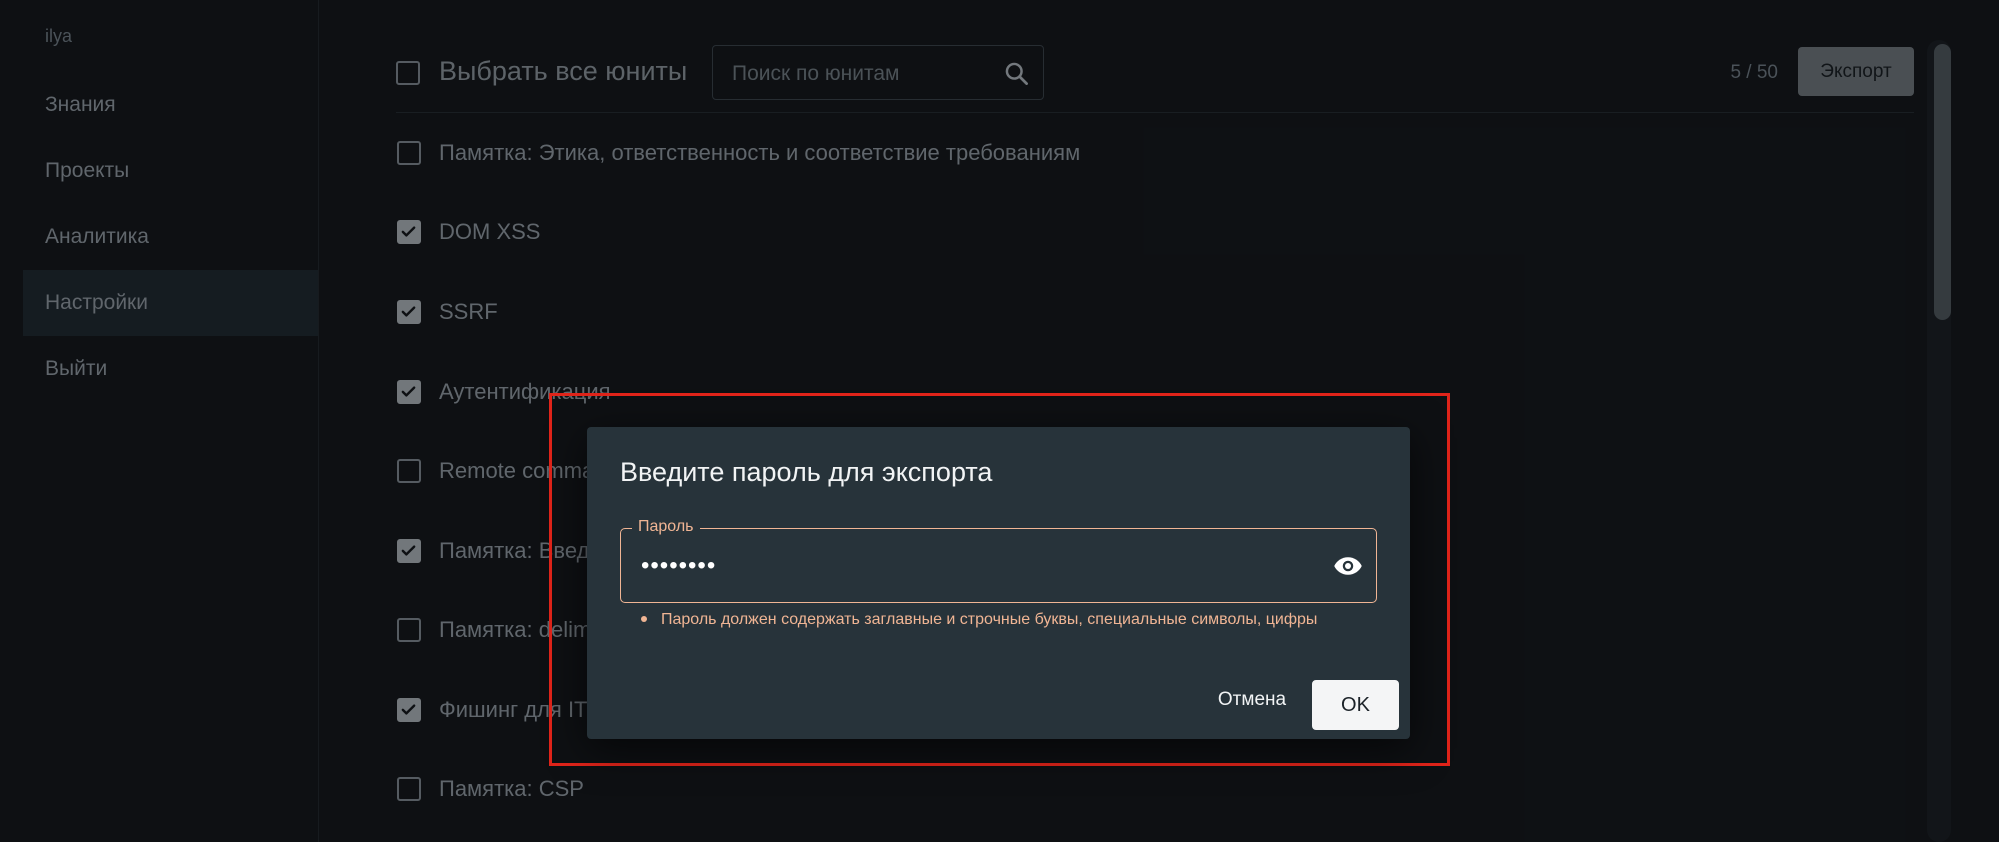 This screenshot has height=842, width=1999. What do you see at coordinates (961, 566) in the screenshot?
I see `password-input` at bounding box center [961, 566].